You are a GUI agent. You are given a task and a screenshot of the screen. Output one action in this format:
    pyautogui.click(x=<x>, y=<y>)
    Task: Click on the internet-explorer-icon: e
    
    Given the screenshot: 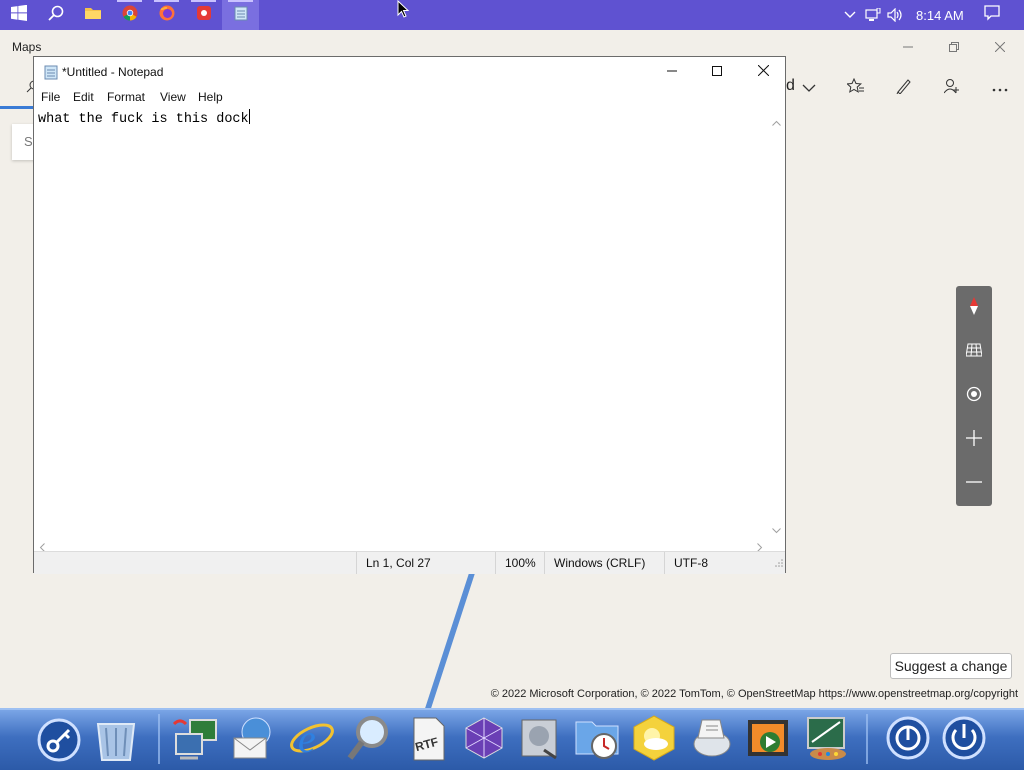 What is the action you would take?
    pyautogui.click(x=312, y=738)
    